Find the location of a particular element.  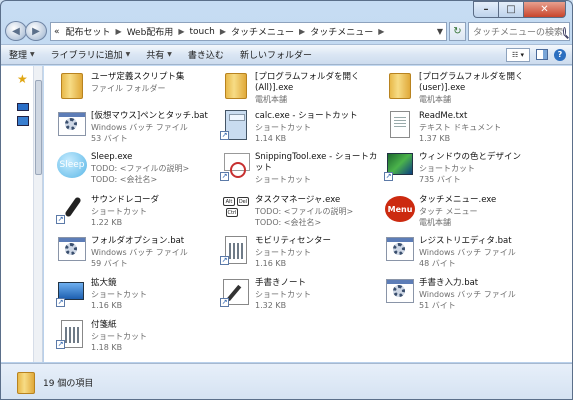

item-name-continued: (user)].exe is located at coordinates (442, 88).